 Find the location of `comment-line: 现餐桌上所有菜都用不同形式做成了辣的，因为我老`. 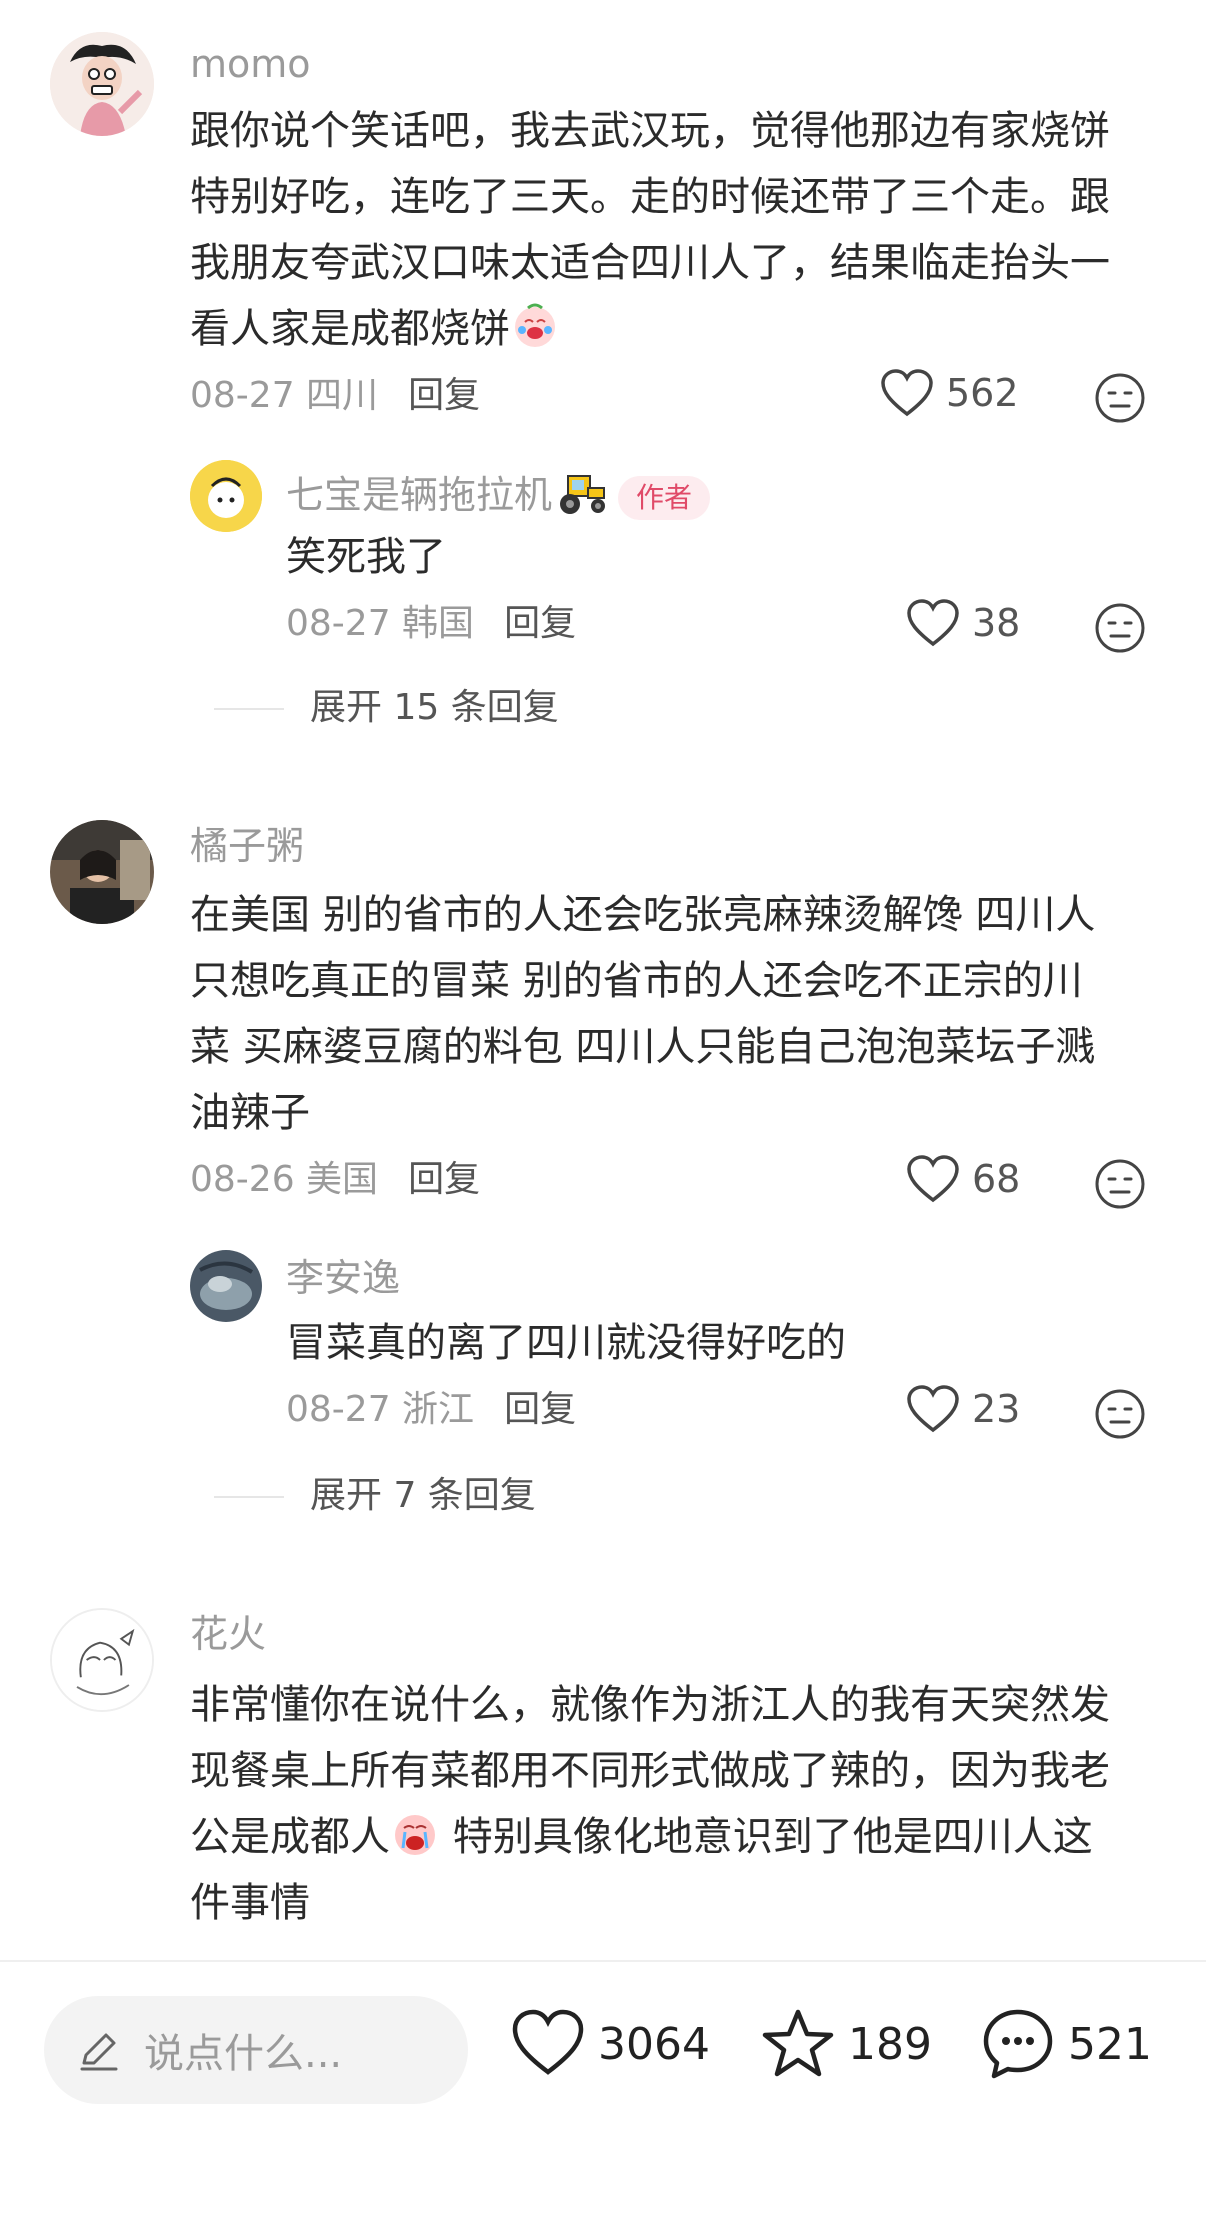

comment-line: 现餐桌上所有菜都用不同形式做成了辣的，因为我老 is located at coordinates (650, 1771).